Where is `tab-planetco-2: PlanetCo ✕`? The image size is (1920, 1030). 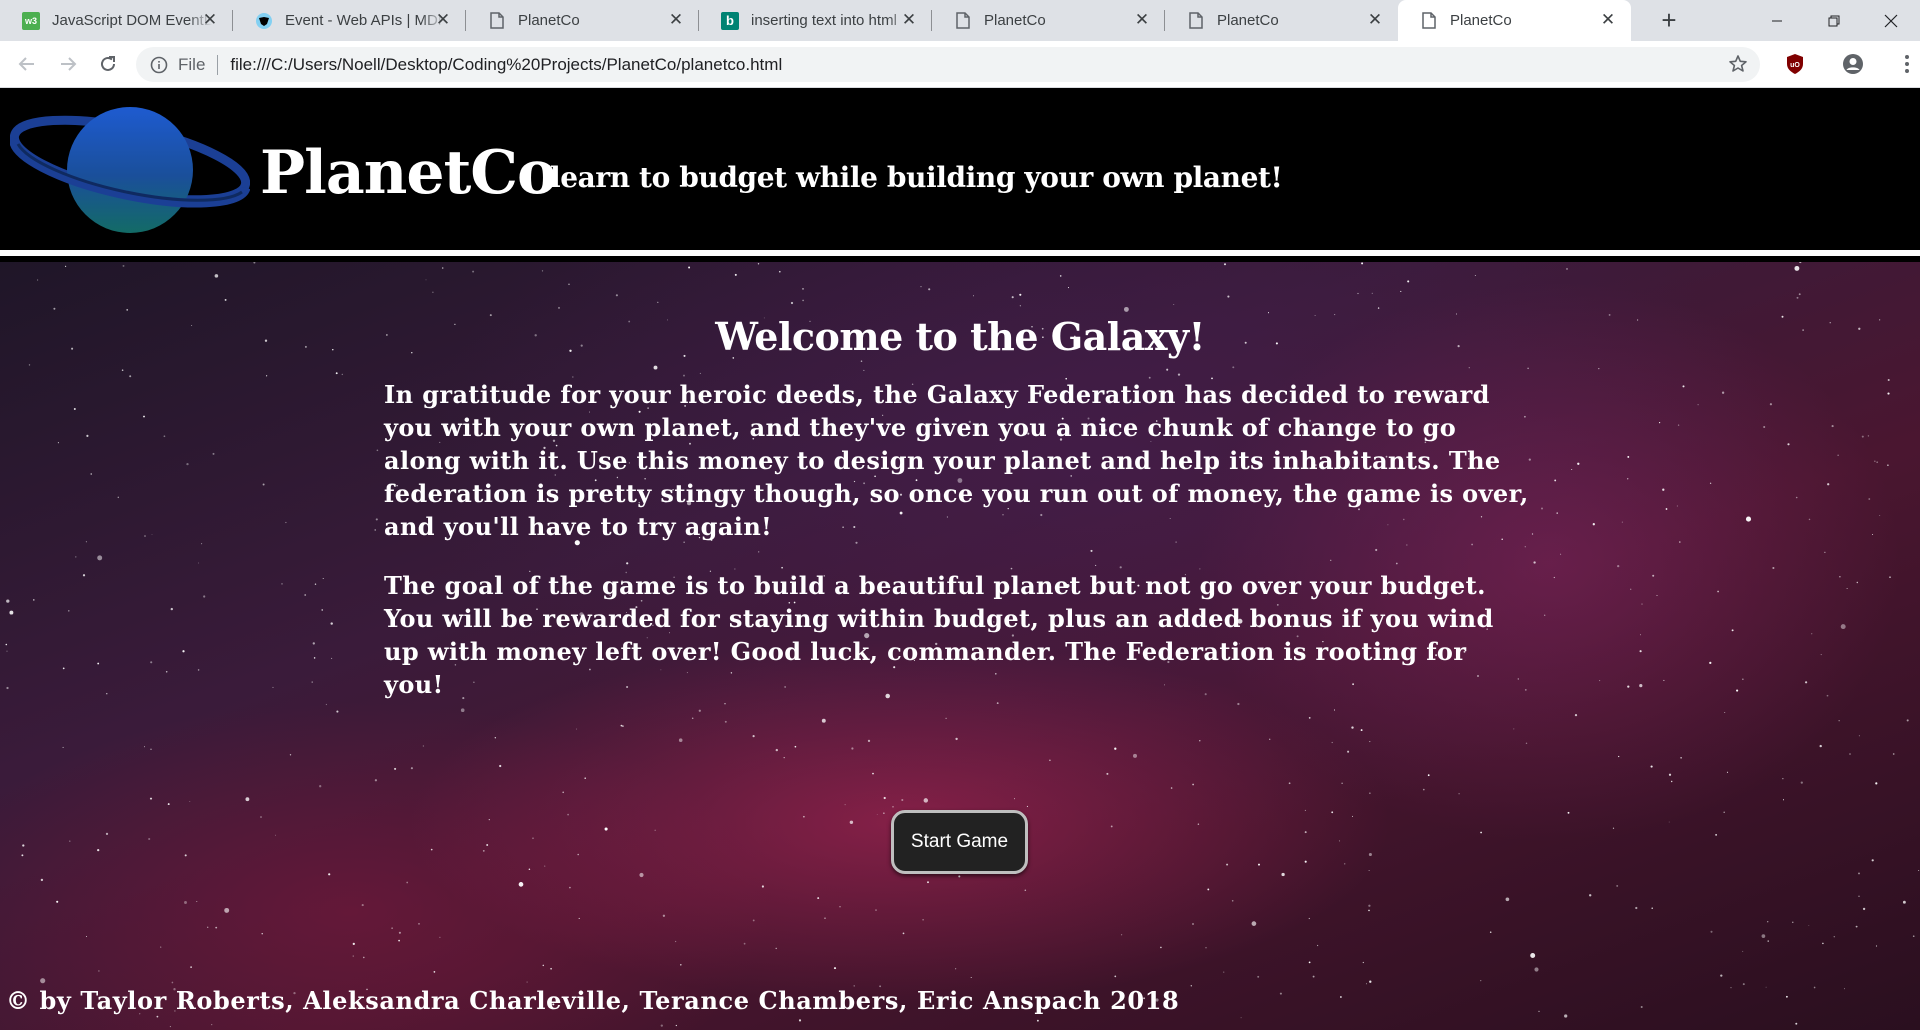
tab-planetco-2: PlanetCo ✕ is located at coordinates (1048, 20).